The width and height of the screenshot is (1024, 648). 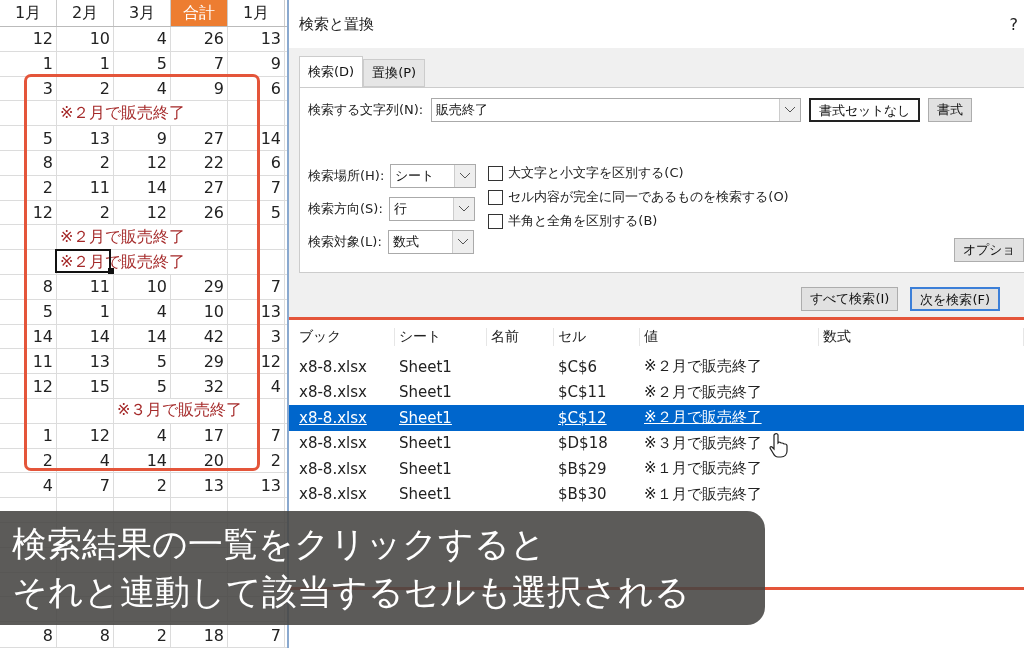 I want to click on sheet-cell: 20, so click(x=199, y=460).